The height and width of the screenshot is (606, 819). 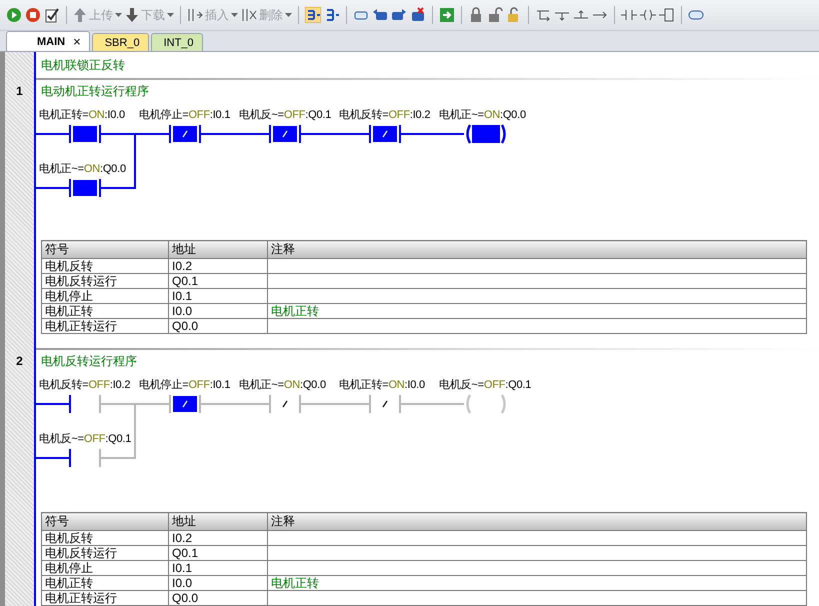 I want to click on editor-tab: INT_0, so click(x=176, y=42).